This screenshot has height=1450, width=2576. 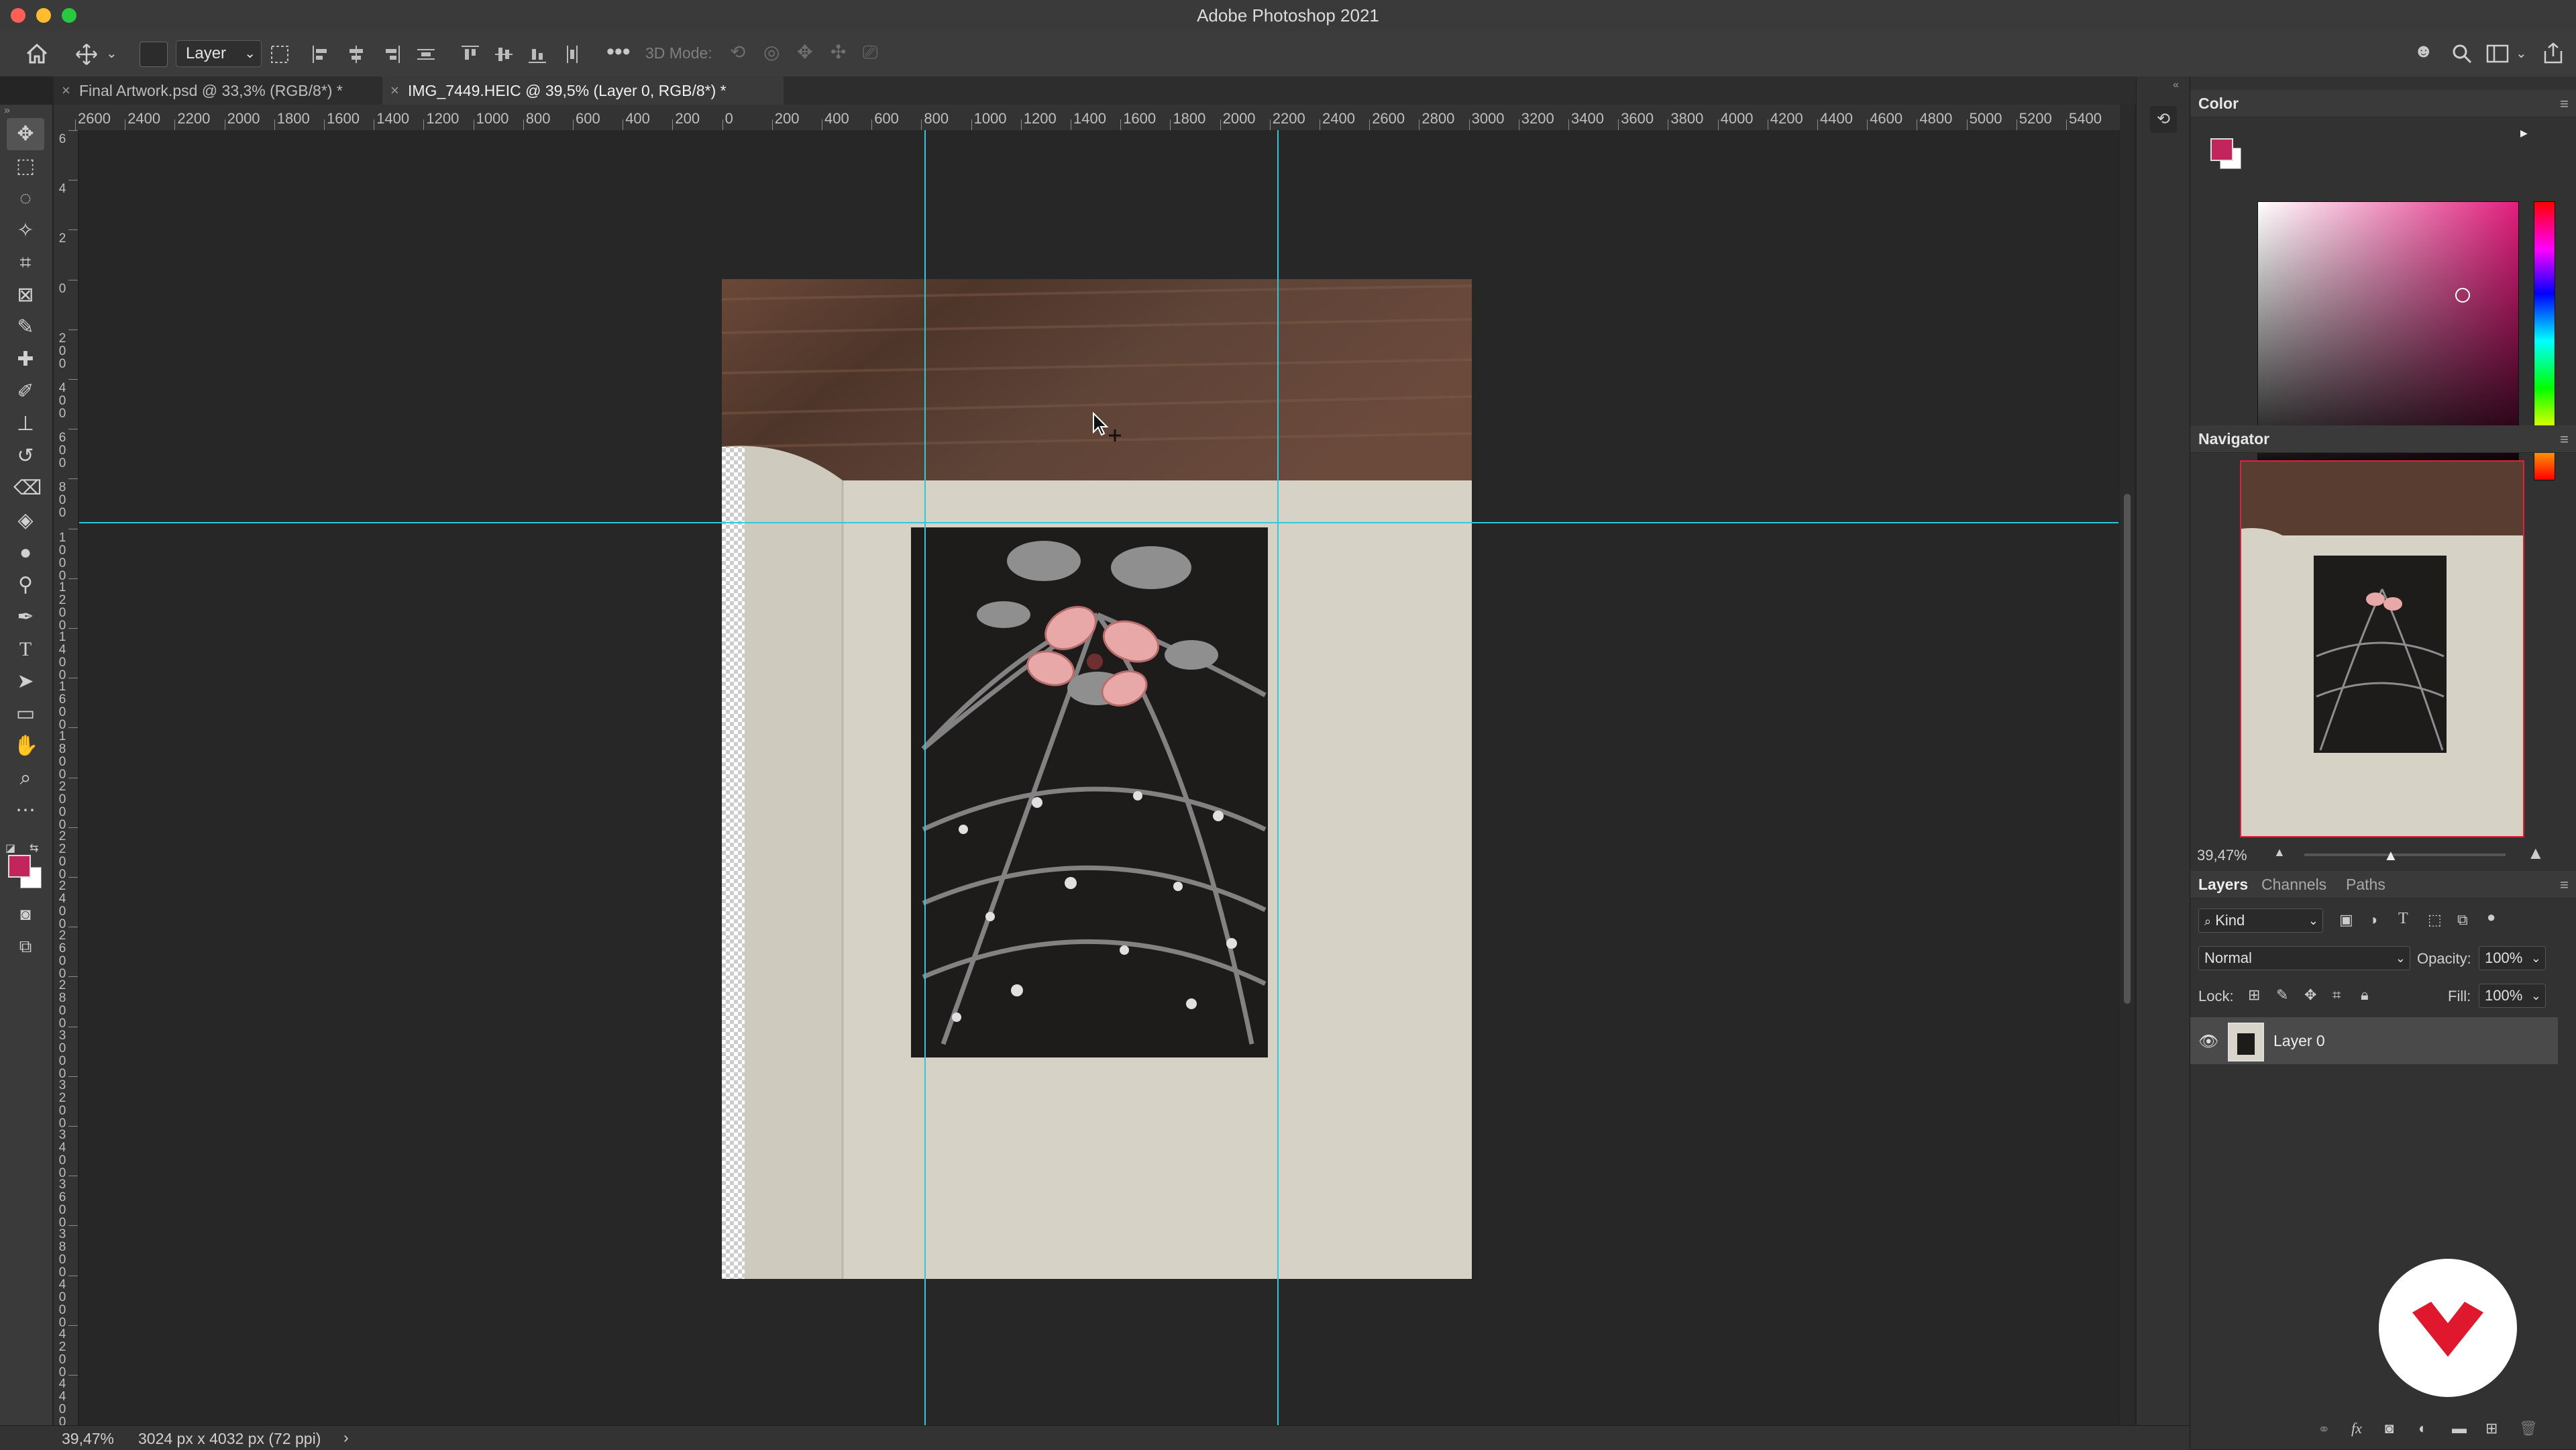 I want to click on foreground-color-swatch, so click(x=19, y=866).